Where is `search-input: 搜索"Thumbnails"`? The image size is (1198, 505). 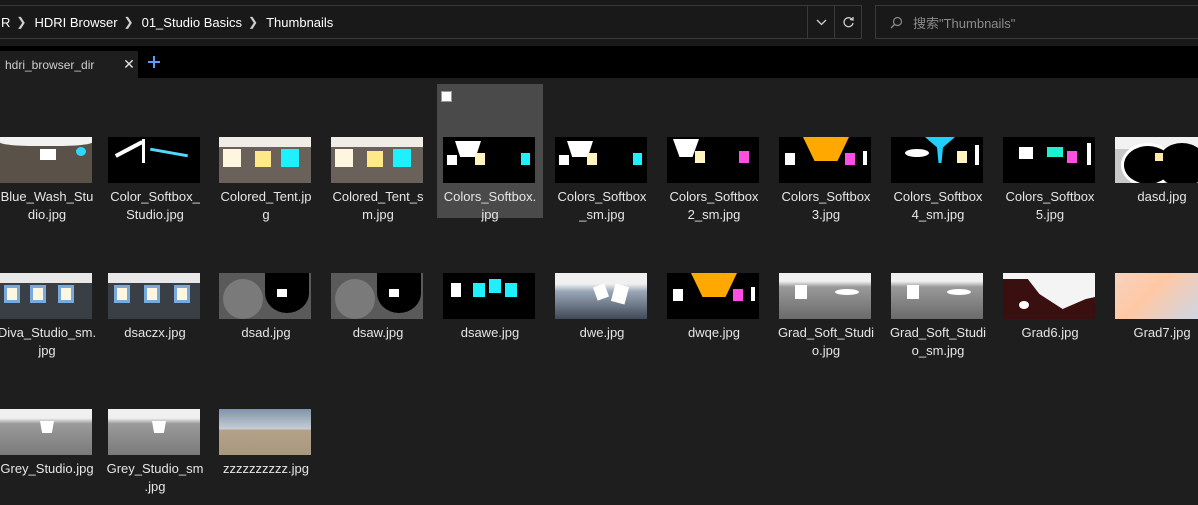
search-input: 搜索"Thumbnails" is located at coordinates (1036, 22).